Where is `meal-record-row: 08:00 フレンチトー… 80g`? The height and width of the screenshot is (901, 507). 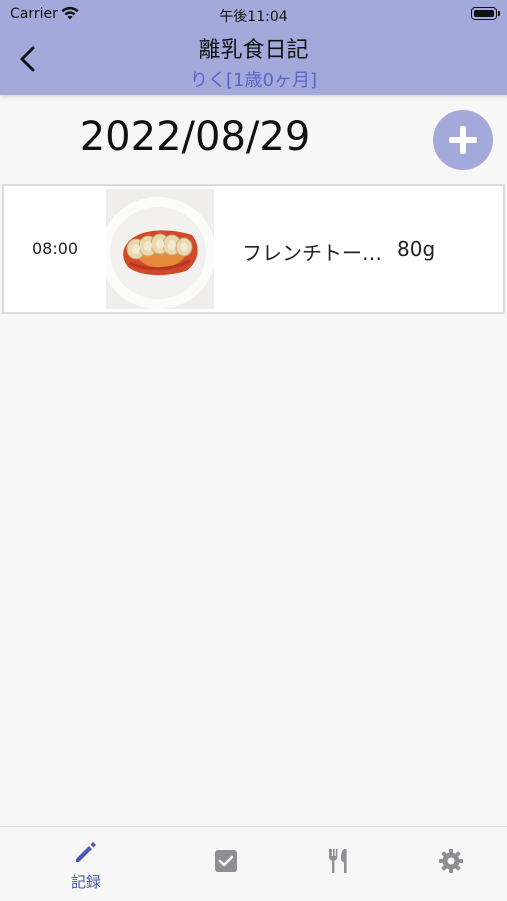
meal-record-row: 08:00 フレンチトー… 80g is located at coordinates (253, 249).